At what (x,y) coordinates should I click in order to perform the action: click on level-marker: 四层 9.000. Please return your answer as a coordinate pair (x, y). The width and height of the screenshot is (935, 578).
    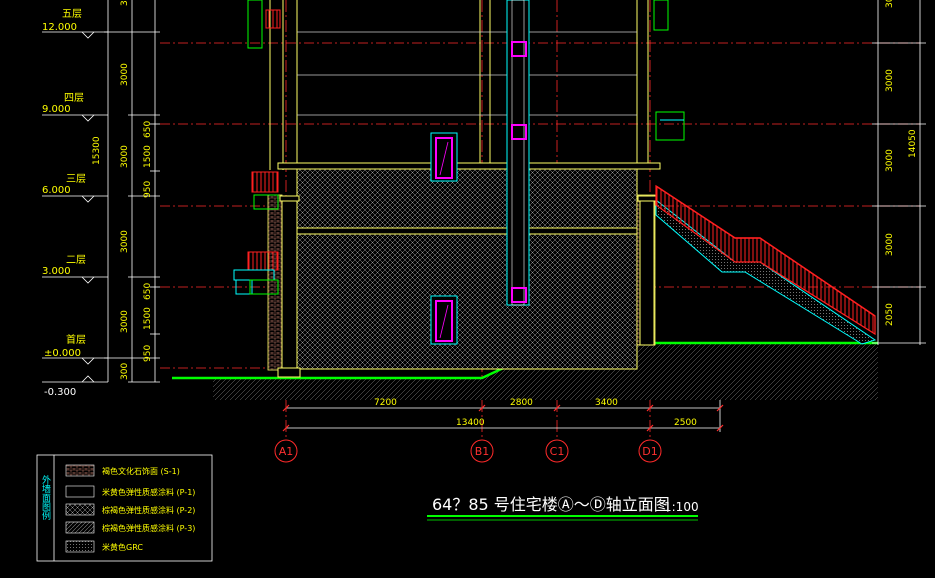
    Looking at the image, I should click on (75, 107).